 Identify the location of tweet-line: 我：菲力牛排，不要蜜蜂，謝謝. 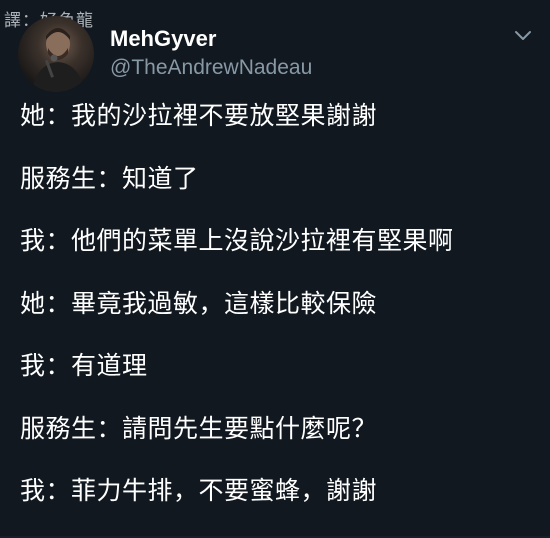
(199, 490).